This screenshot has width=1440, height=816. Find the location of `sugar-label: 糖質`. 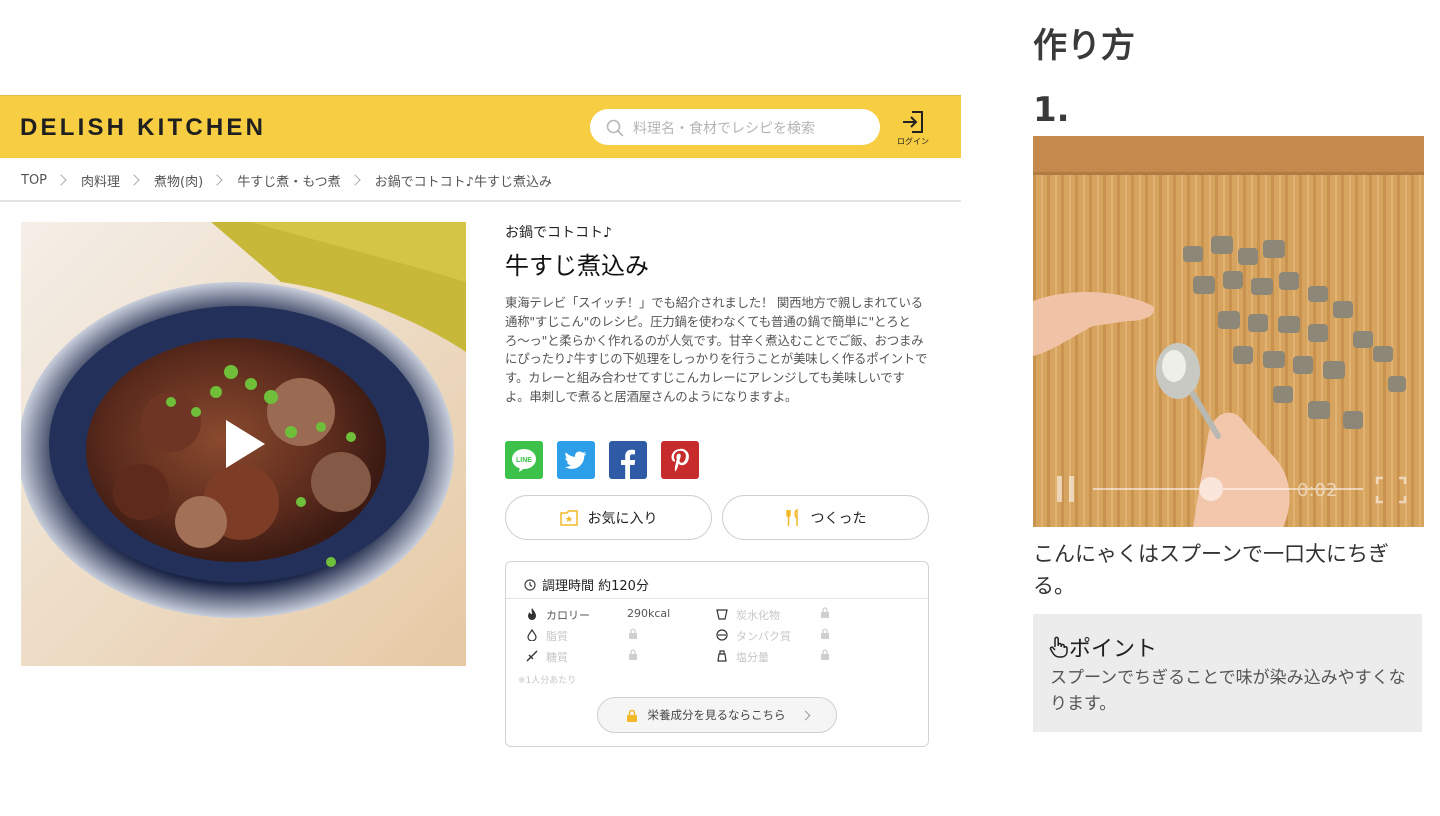

sugar-label: 糖質 is located at coordinates (557, 657).